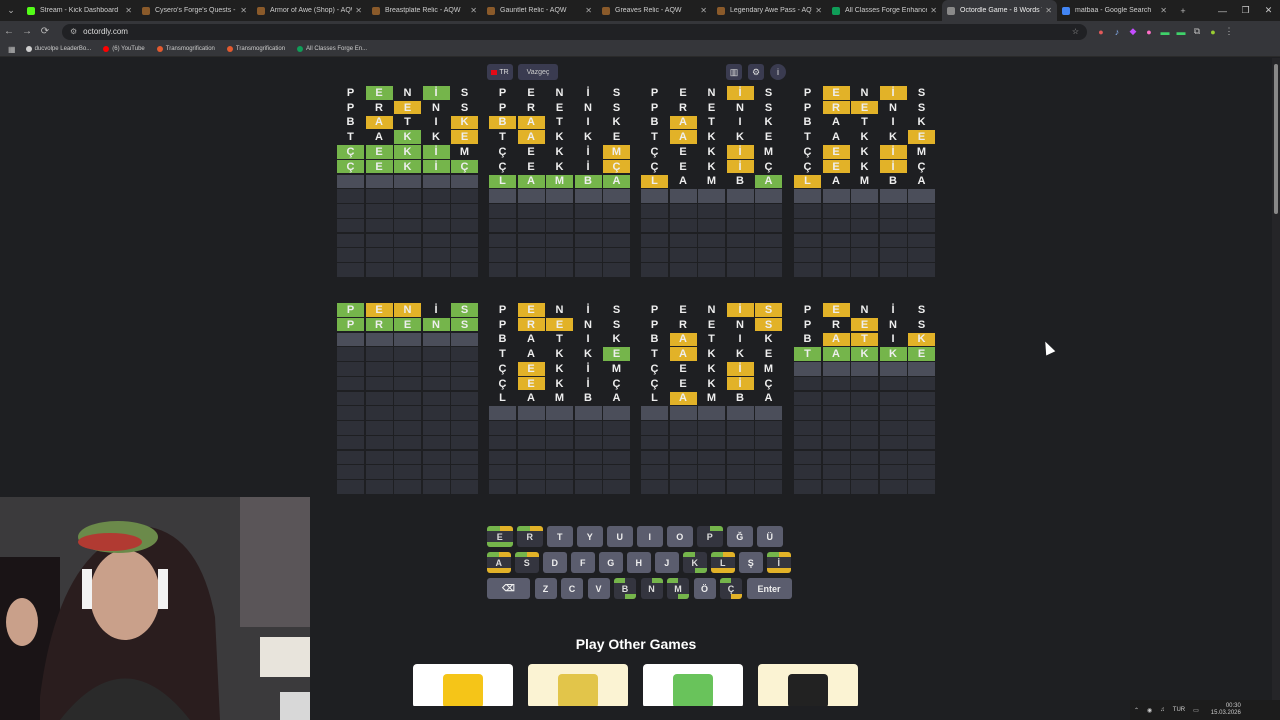 The image size is (1280, 720). I want to click on tab-title: Stream - Kick Dashboard, so click(79, 10).